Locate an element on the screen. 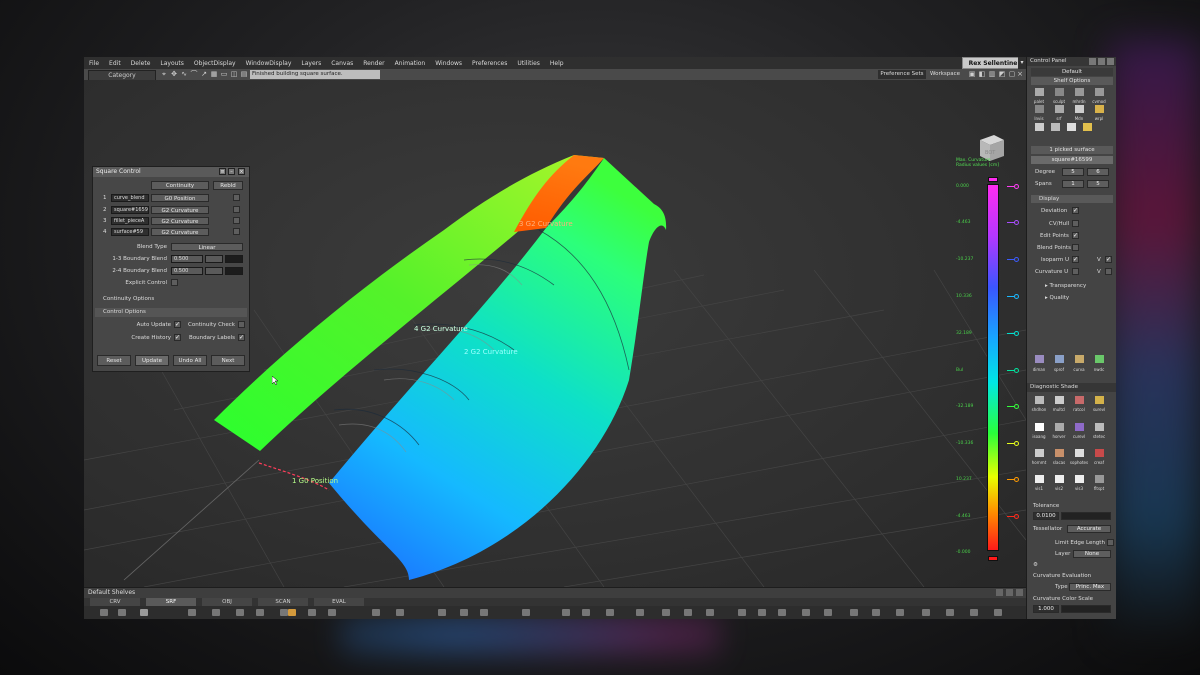  transparency-toggle: ▸ Transparency is located at coordinates (1065, 286).